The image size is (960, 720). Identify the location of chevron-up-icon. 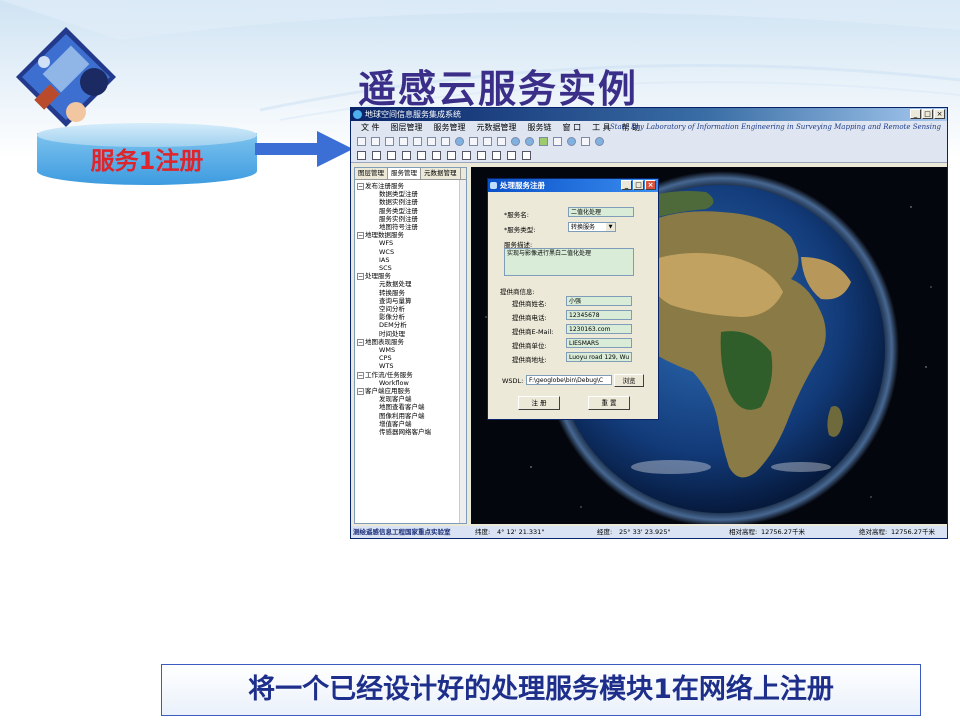
(481, 155).